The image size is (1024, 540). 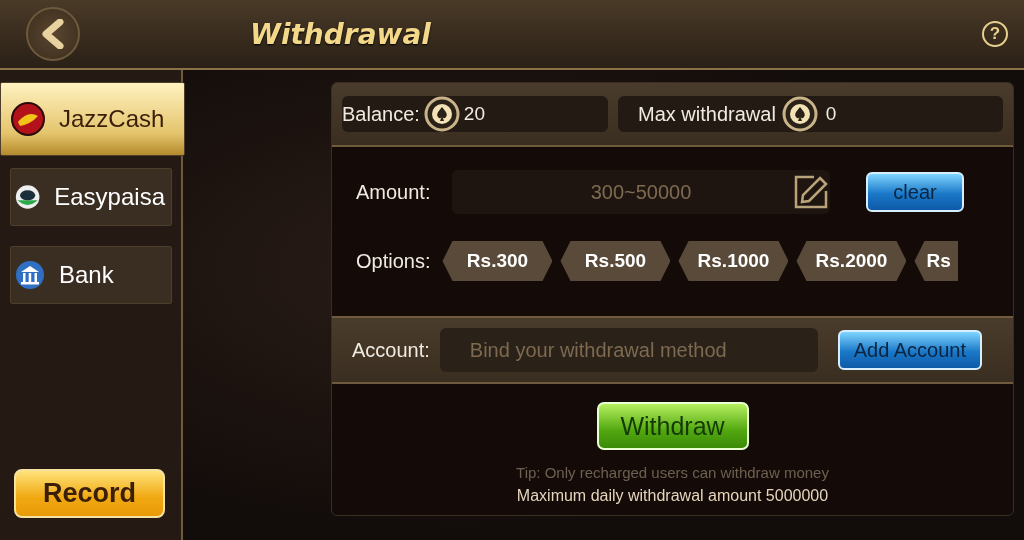 I want to click on max-withdrawal-value: 0, so click(x=831, y=114).